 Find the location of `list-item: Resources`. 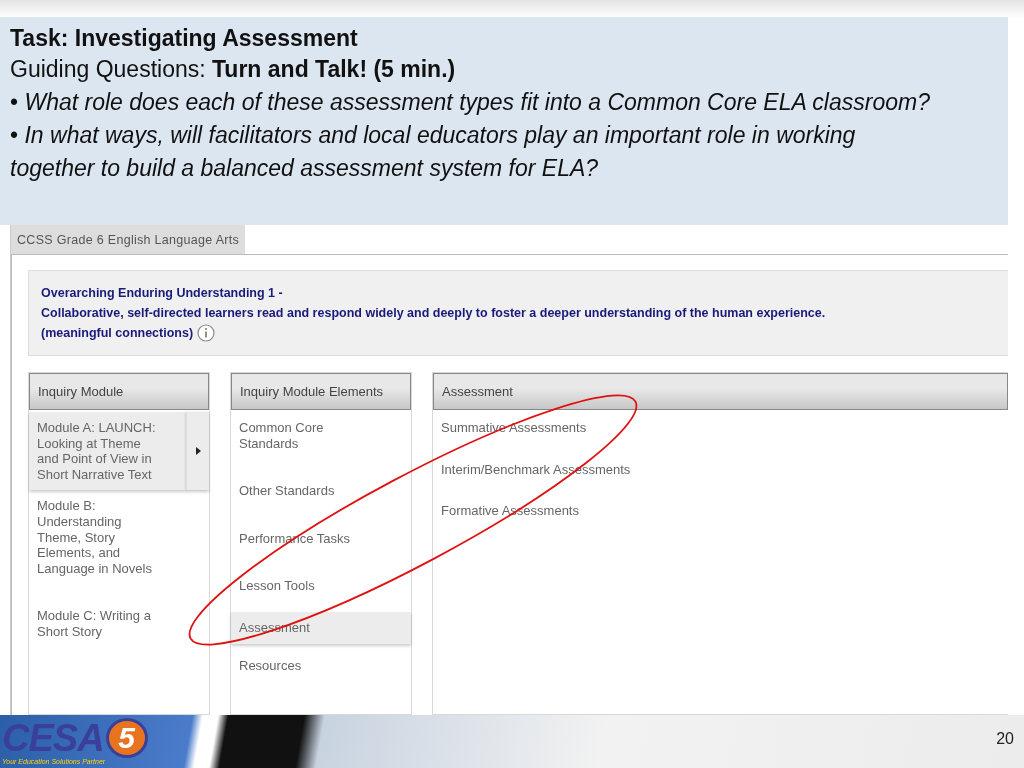

list-item: Resources is located at coordinates (321, 665).